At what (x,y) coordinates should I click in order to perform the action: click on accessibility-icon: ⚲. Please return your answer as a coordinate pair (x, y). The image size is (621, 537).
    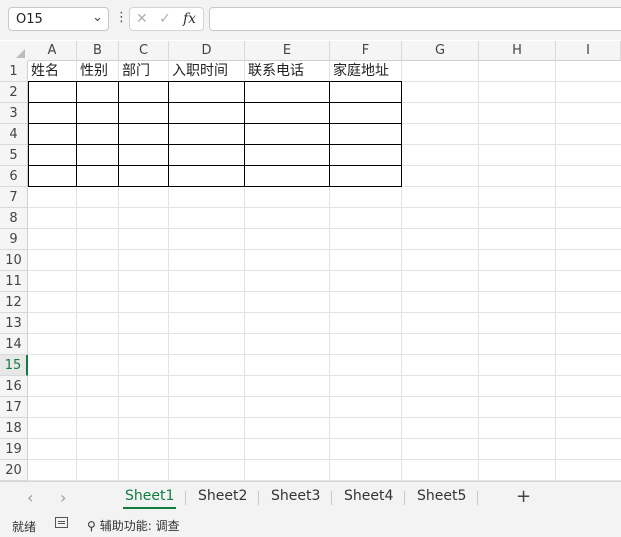
    Looking at the image, I should click on (91, 526).